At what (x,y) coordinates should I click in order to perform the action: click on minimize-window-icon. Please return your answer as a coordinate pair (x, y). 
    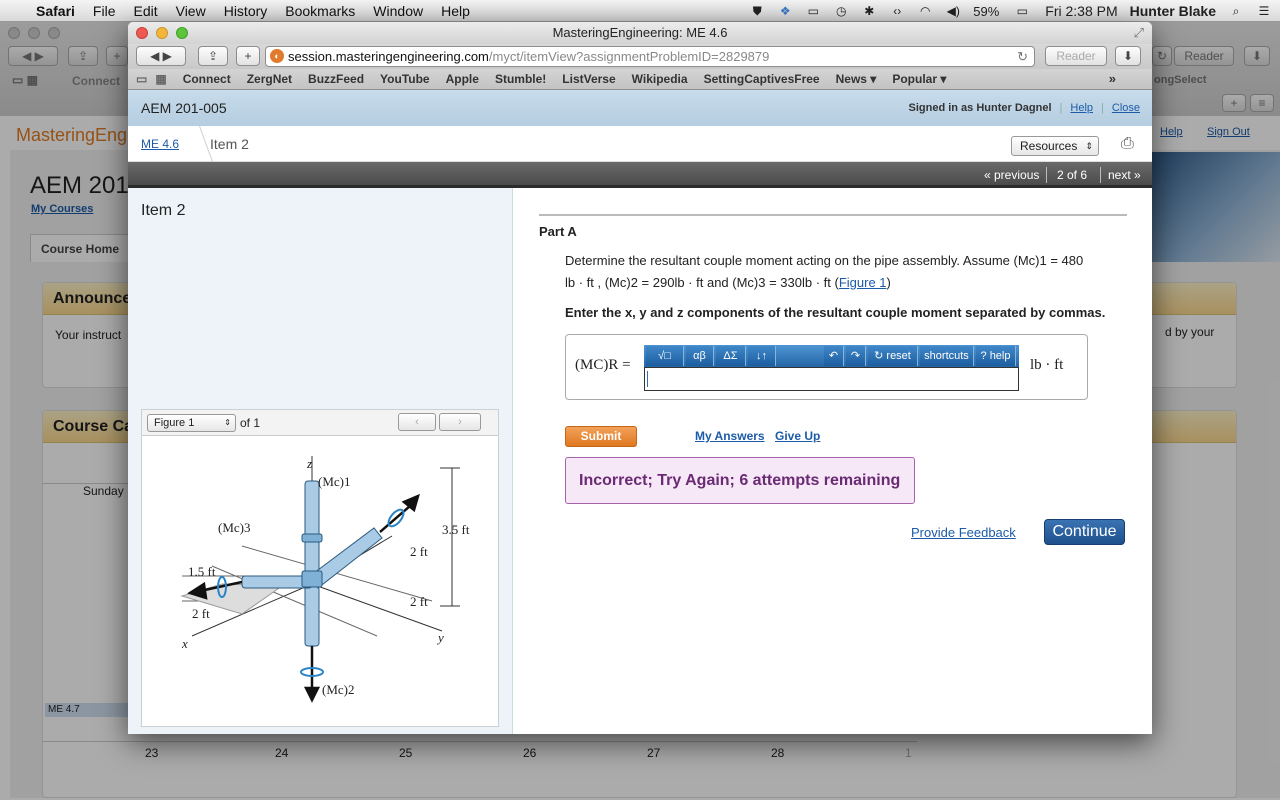
    Looking at the image, I should click on (162, 33).